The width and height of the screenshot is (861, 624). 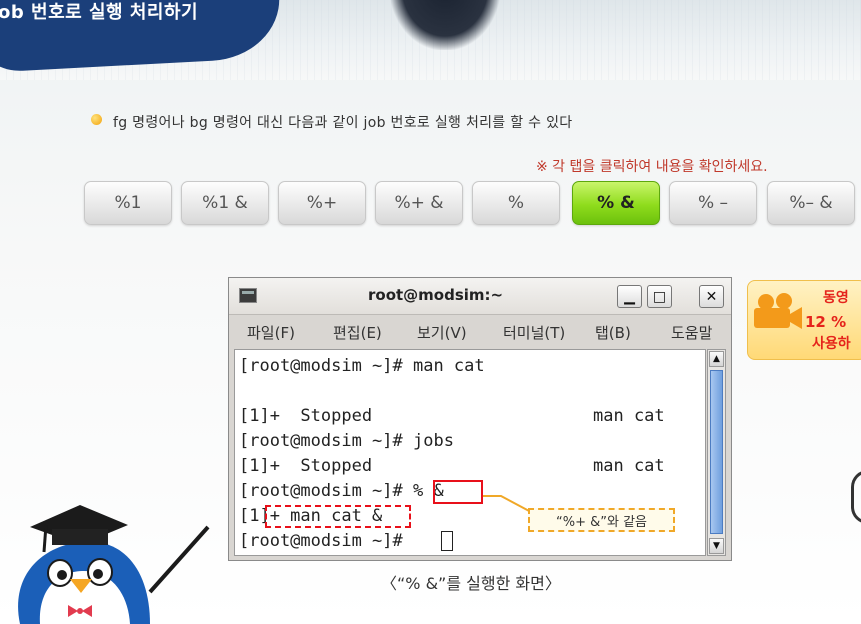 What do you see at coordinates (128, 203) in the screenshot?
I see `tab-percent-1: %1` at bounding box center [128, 203].